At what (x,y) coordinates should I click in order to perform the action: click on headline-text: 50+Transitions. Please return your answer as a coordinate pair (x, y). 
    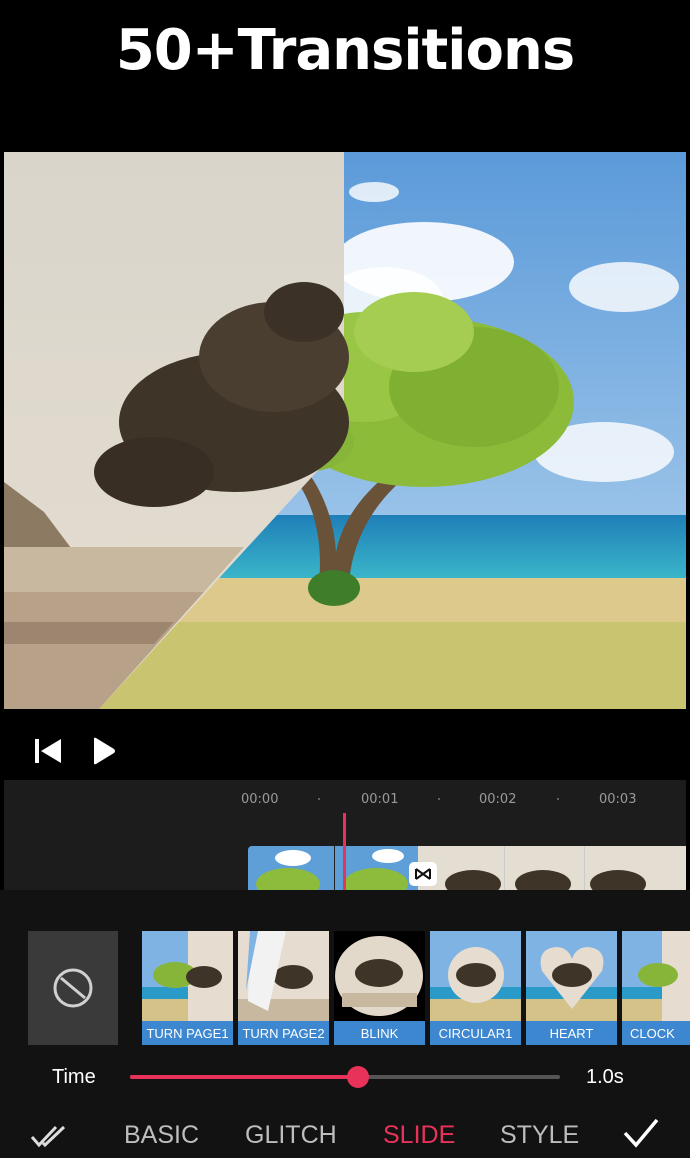
    Looking at the image, I should click on (345, 50).